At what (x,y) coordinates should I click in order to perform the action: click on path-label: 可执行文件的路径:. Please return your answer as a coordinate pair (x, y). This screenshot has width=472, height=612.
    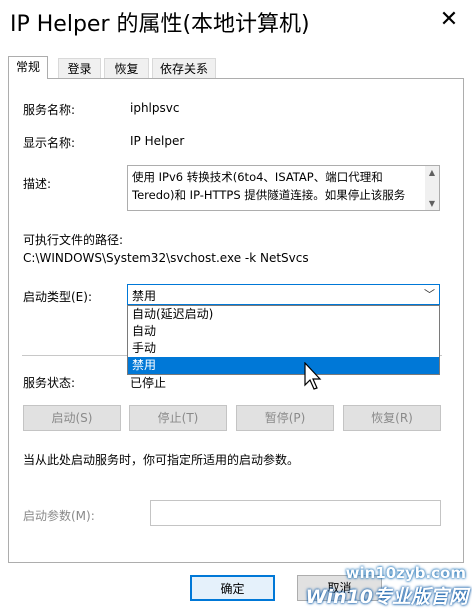
    Looking at the image, I should click on (73, 240).